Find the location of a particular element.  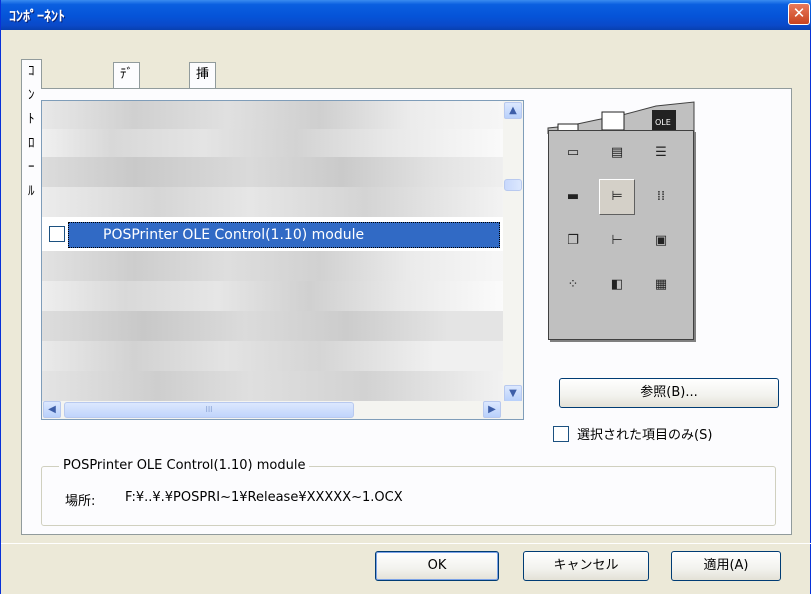

list-icon: ⊢ is located at coordinates (617, 240).